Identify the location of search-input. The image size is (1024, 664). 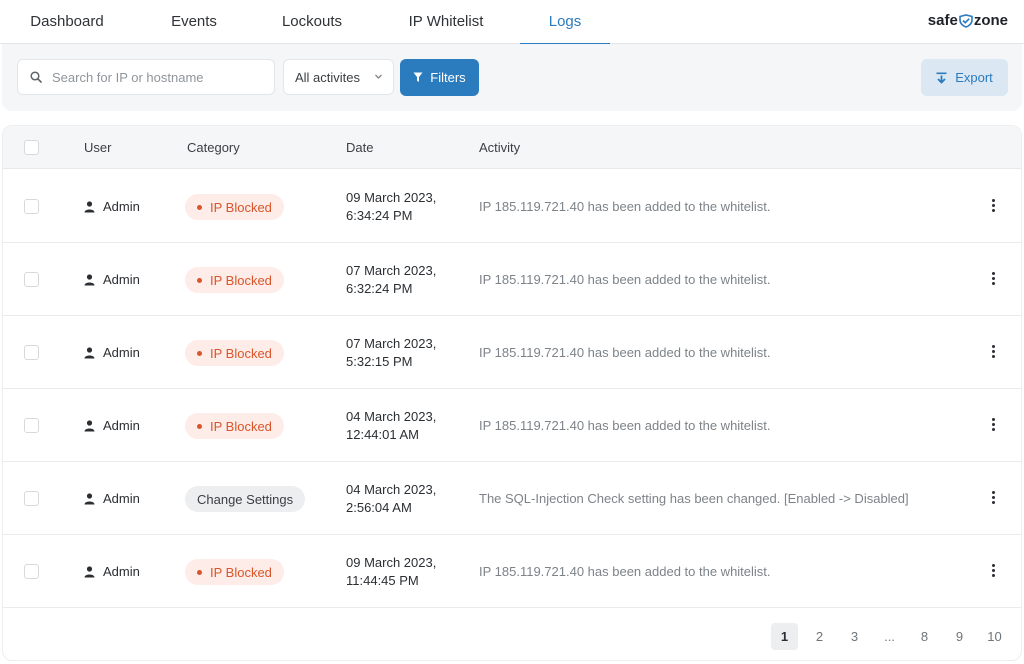
(152, 77).